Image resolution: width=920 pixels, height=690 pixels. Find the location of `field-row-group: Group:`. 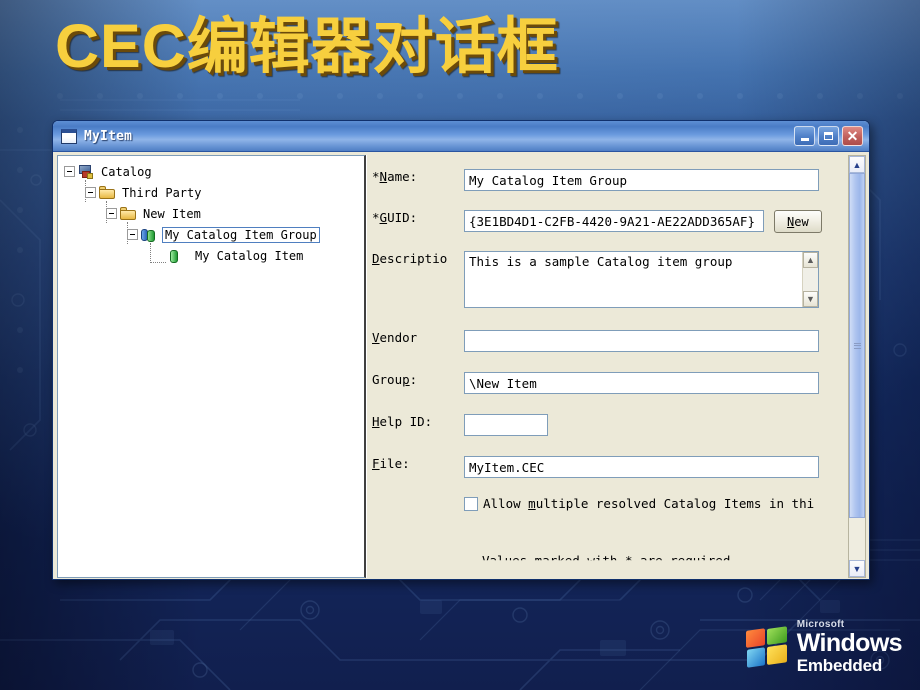

field-row-group: Group: is located at coordinates (595, 383).